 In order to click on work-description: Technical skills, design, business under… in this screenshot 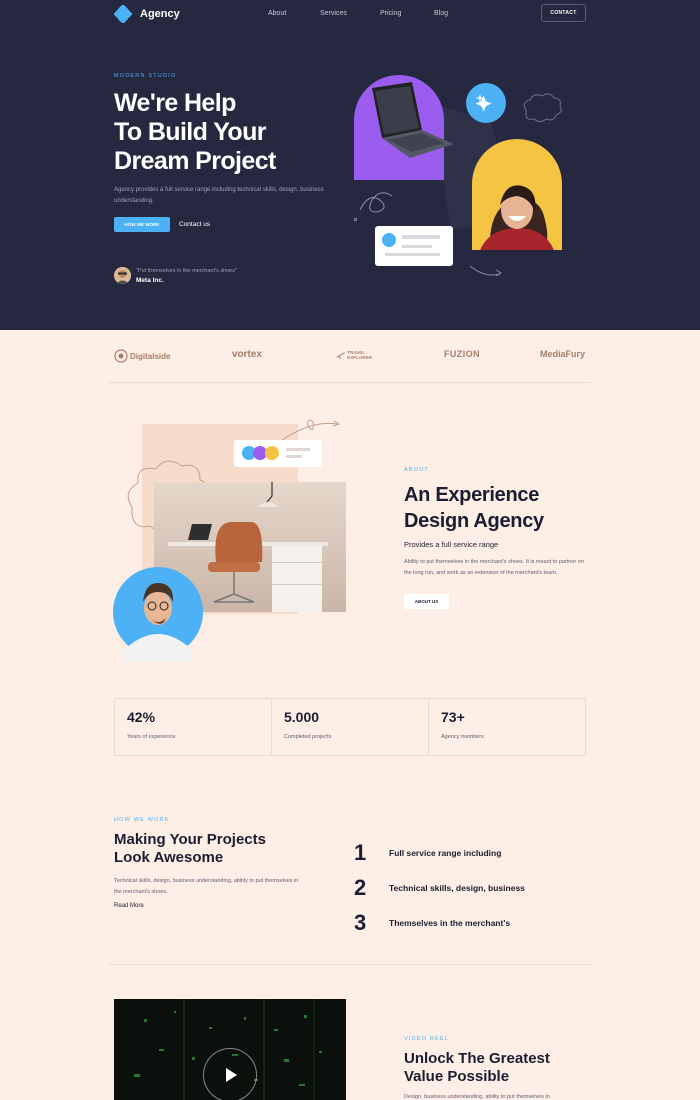, I will do `click(206, 886)`.